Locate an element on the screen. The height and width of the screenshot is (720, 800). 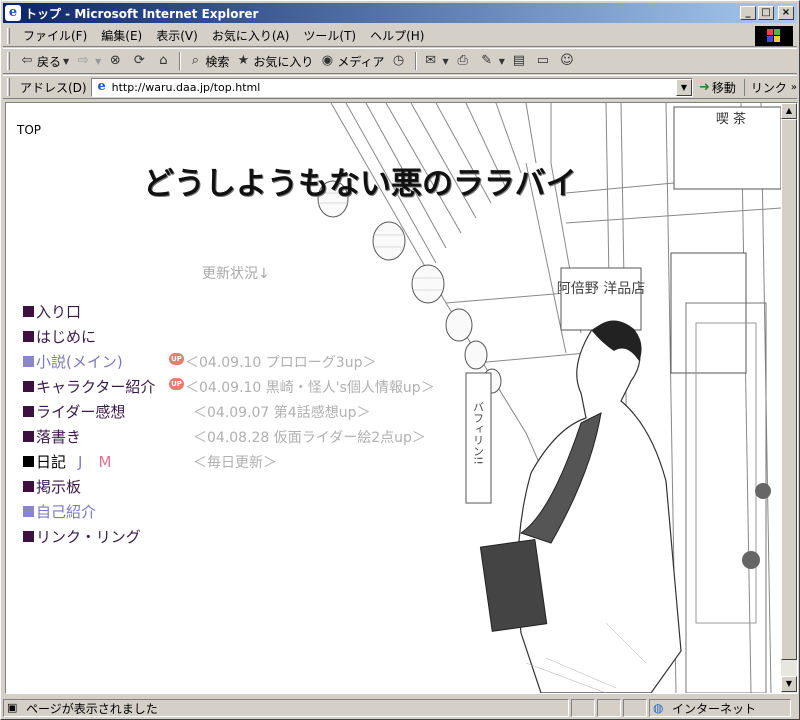
nav-label: 入り口 is located at coordinates (58, 311).